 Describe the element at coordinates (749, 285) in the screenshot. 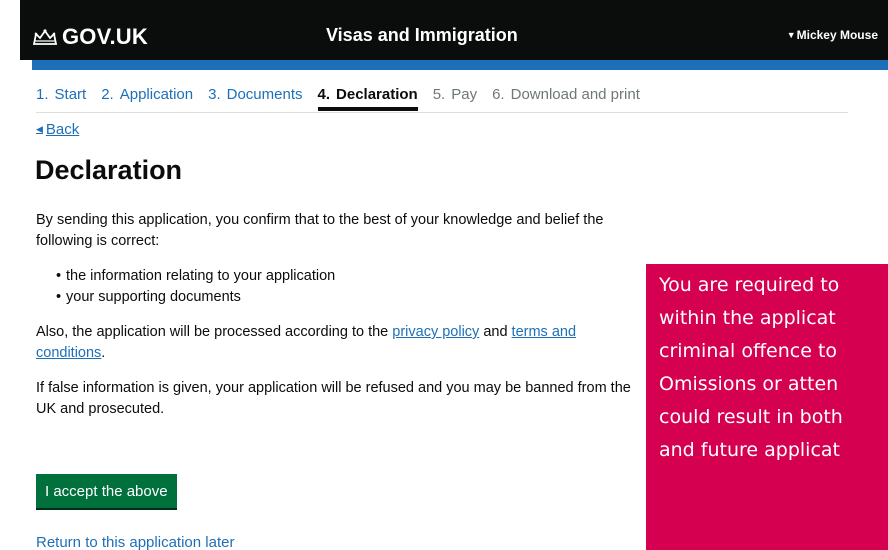

I see `overlay-line: You are required to` at that location.